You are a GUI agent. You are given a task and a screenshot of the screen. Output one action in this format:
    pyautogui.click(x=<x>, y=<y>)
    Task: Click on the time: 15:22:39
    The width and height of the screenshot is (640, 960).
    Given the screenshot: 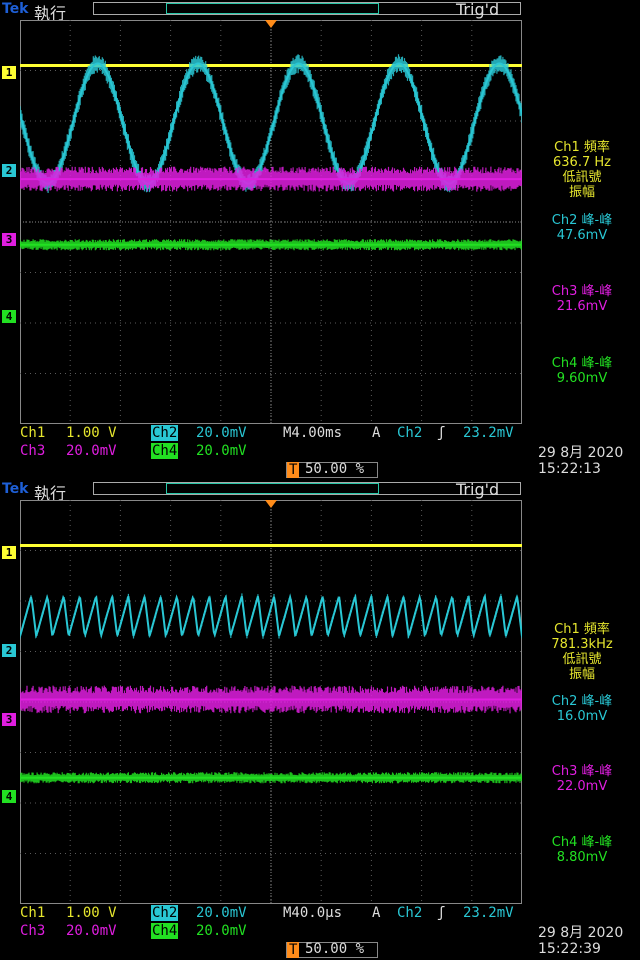 What is the action you would take?
    pyautogui.click(x=569, y=949)
    